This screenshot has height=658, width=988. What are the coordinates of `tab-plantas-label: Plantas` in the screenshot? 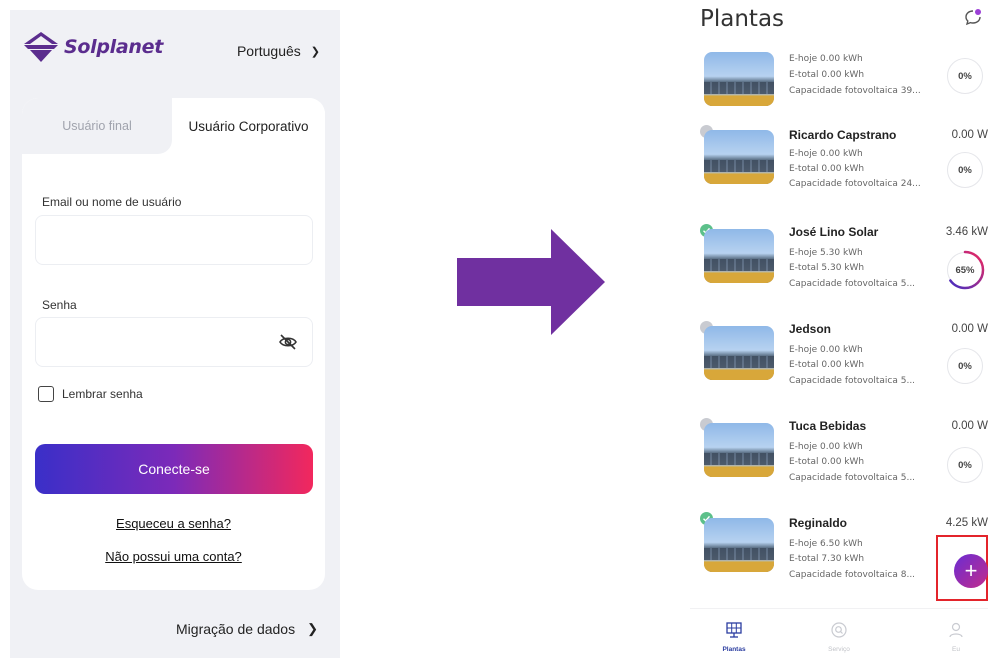 It's located at (734, 649).